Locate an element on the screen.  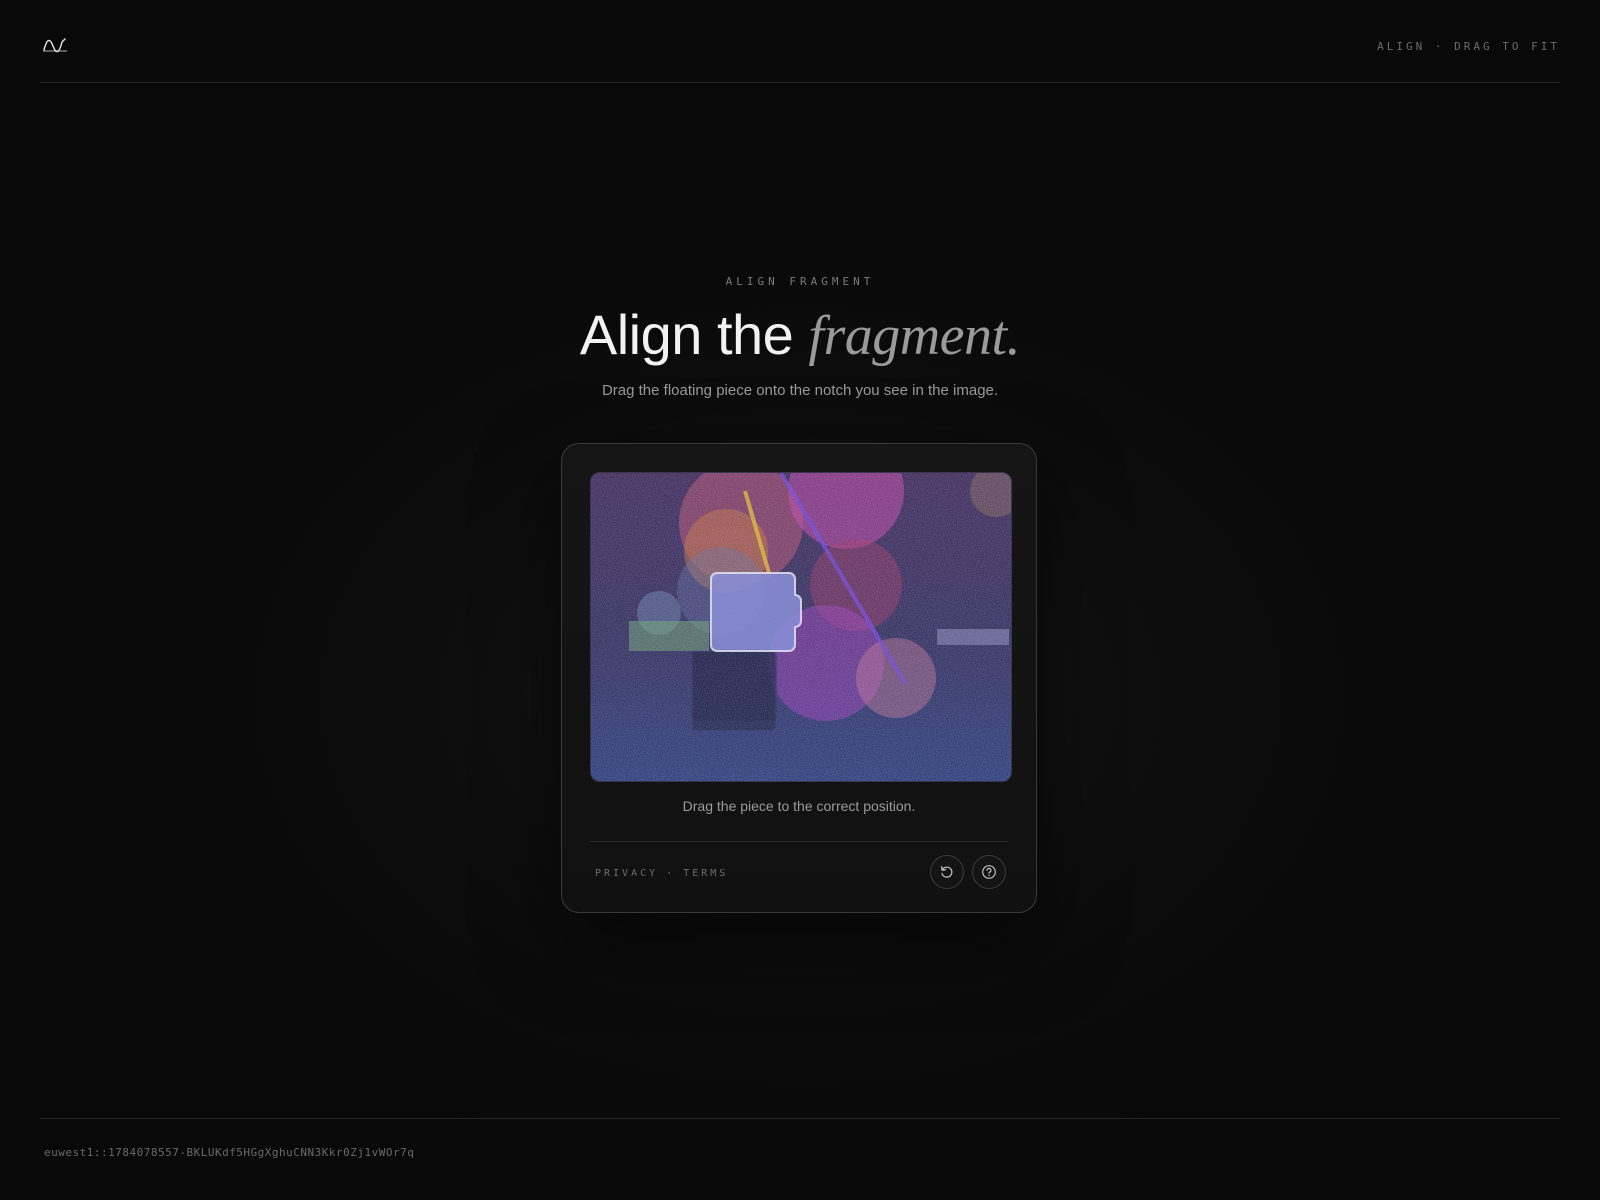
puzzle-canvas is located at coordinates (801, 627).